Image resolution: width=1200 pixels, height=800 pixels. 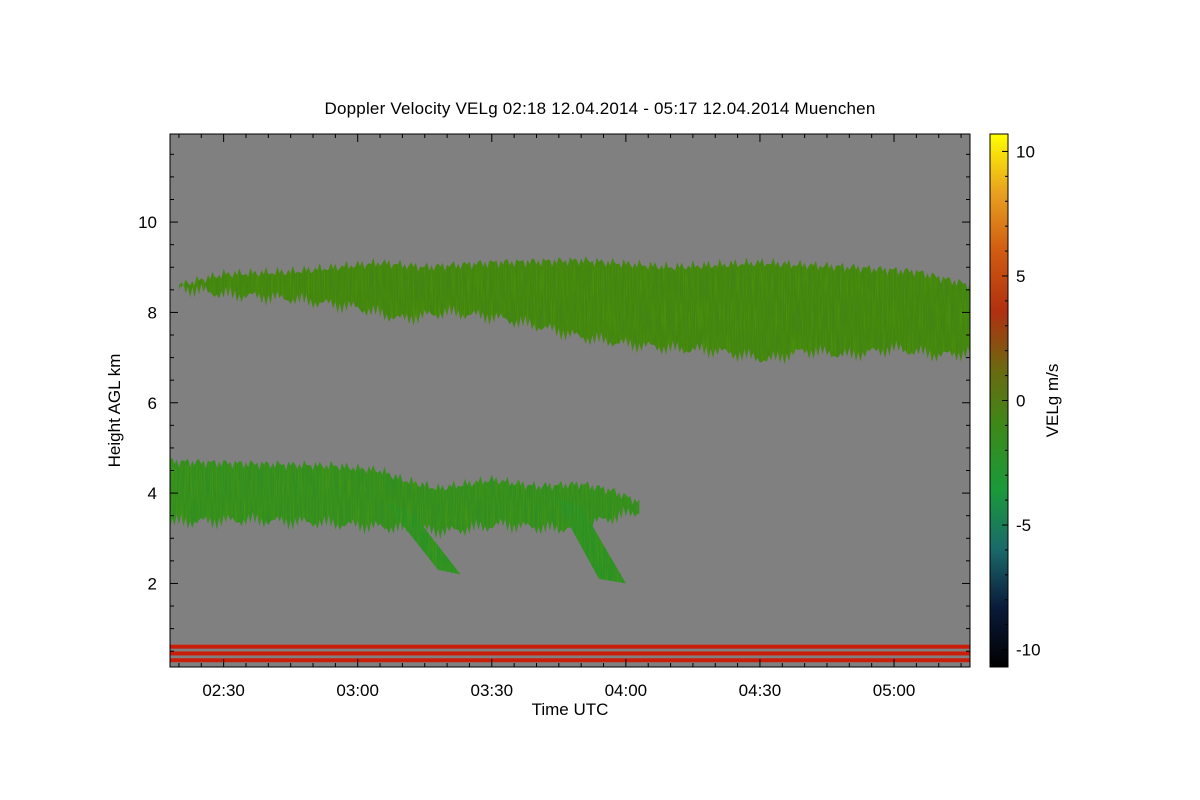 I want to click on colorbar-tick-label: -10, so click(x=1028, y=650).